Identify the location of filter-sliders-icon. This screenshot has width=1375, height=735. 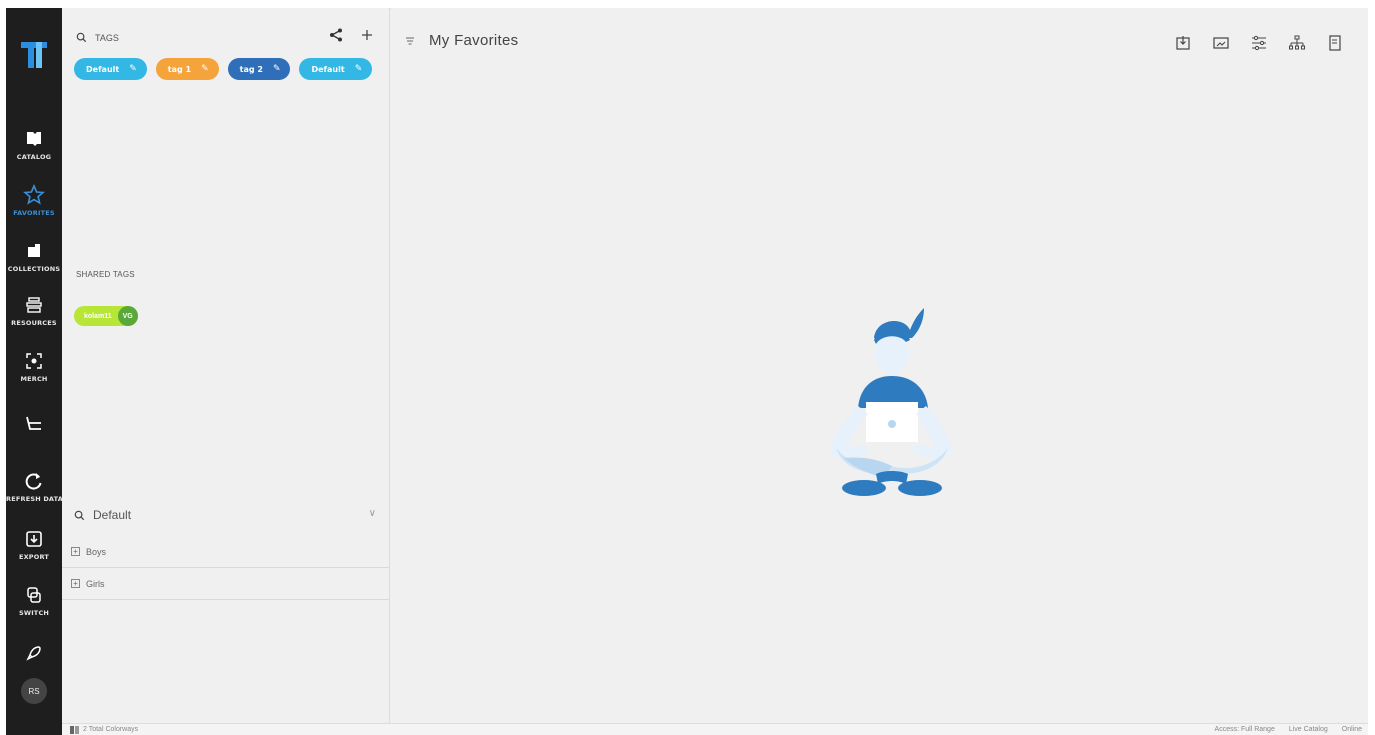
(1259, 43).